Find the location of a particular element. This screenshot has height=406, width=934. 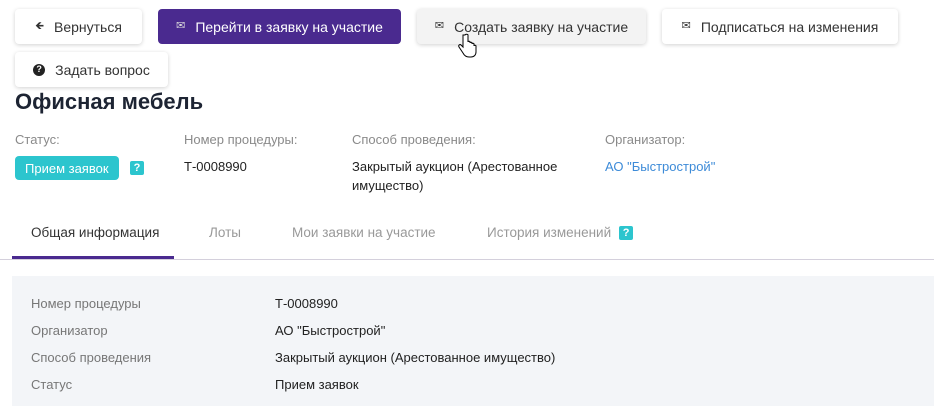

envelope-open-icon: ✉ is located at coordinates (181, 26).